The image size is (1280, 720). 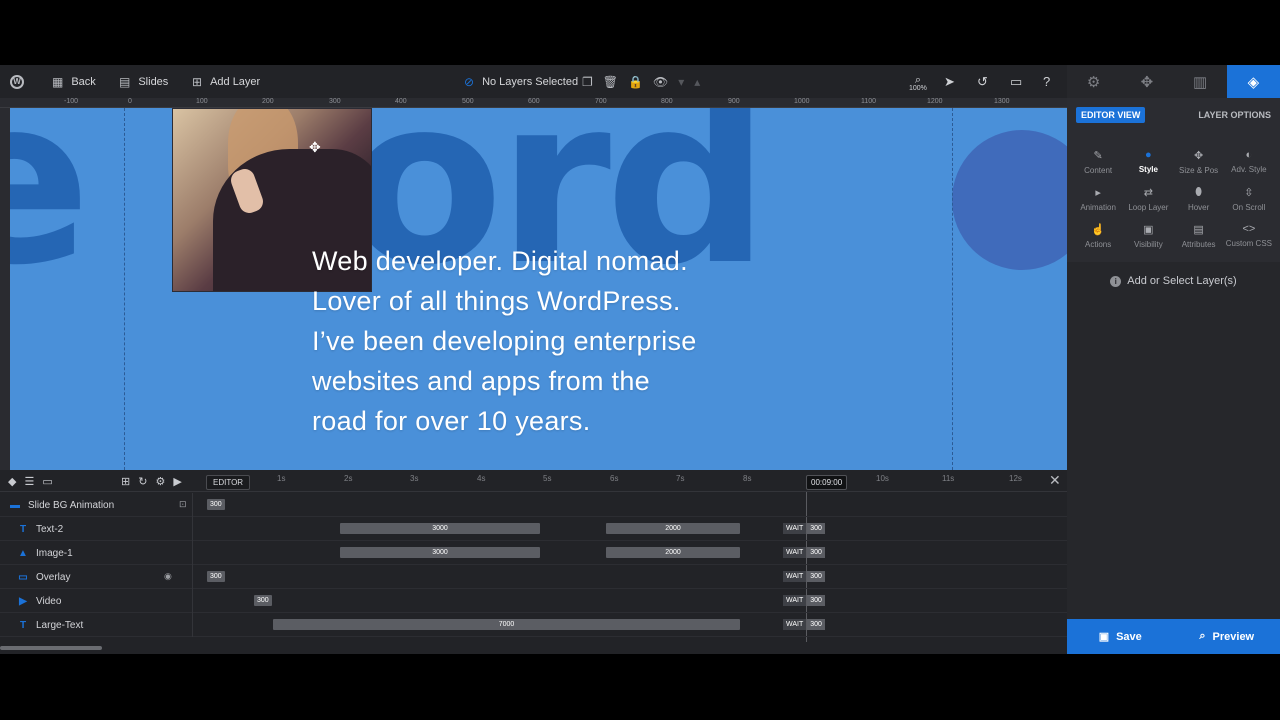 I want to click on layers-icon: ◆, so click(x=12, y=481).